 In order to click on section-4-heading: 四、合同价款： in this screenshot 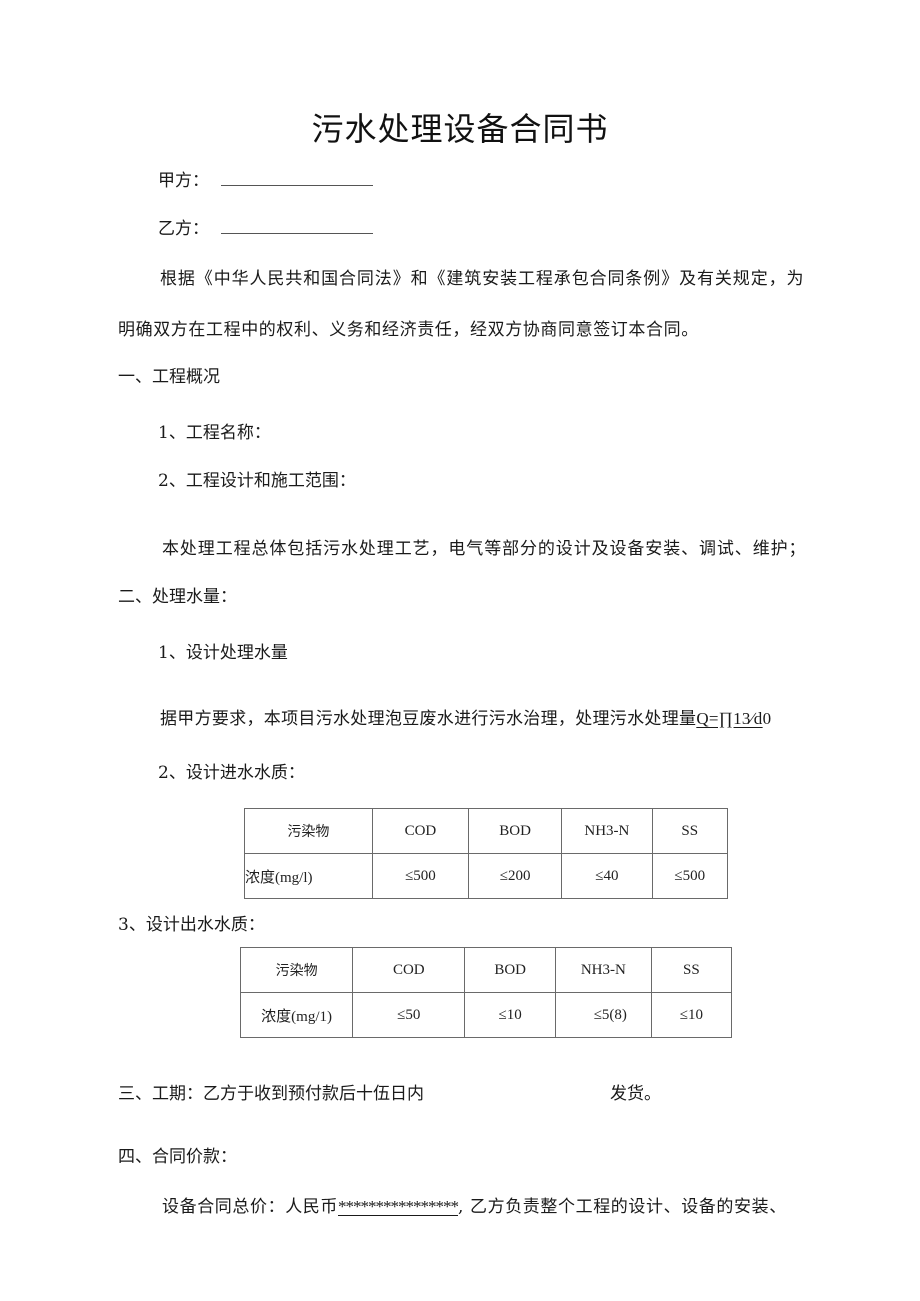, I will do `click(177, 1157)`.